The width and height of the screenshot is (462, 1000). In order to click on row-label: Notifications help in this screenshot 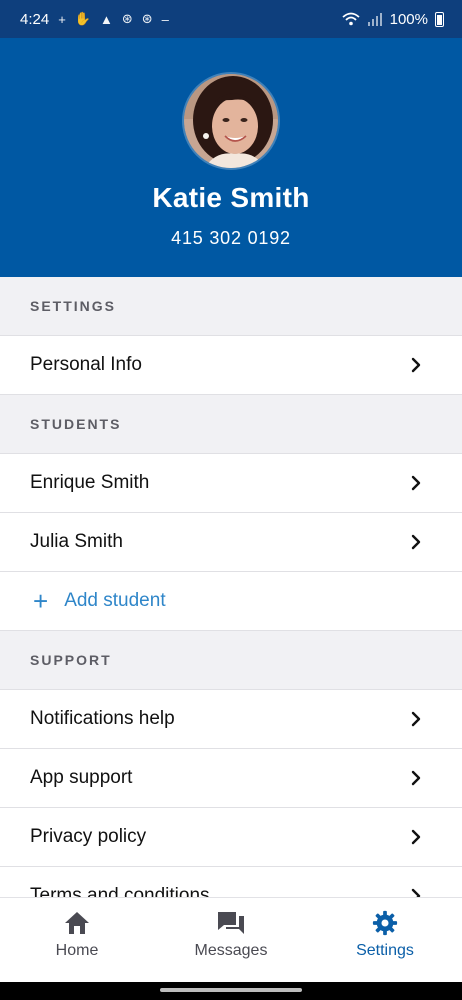, I will do `click(102, 718)`.